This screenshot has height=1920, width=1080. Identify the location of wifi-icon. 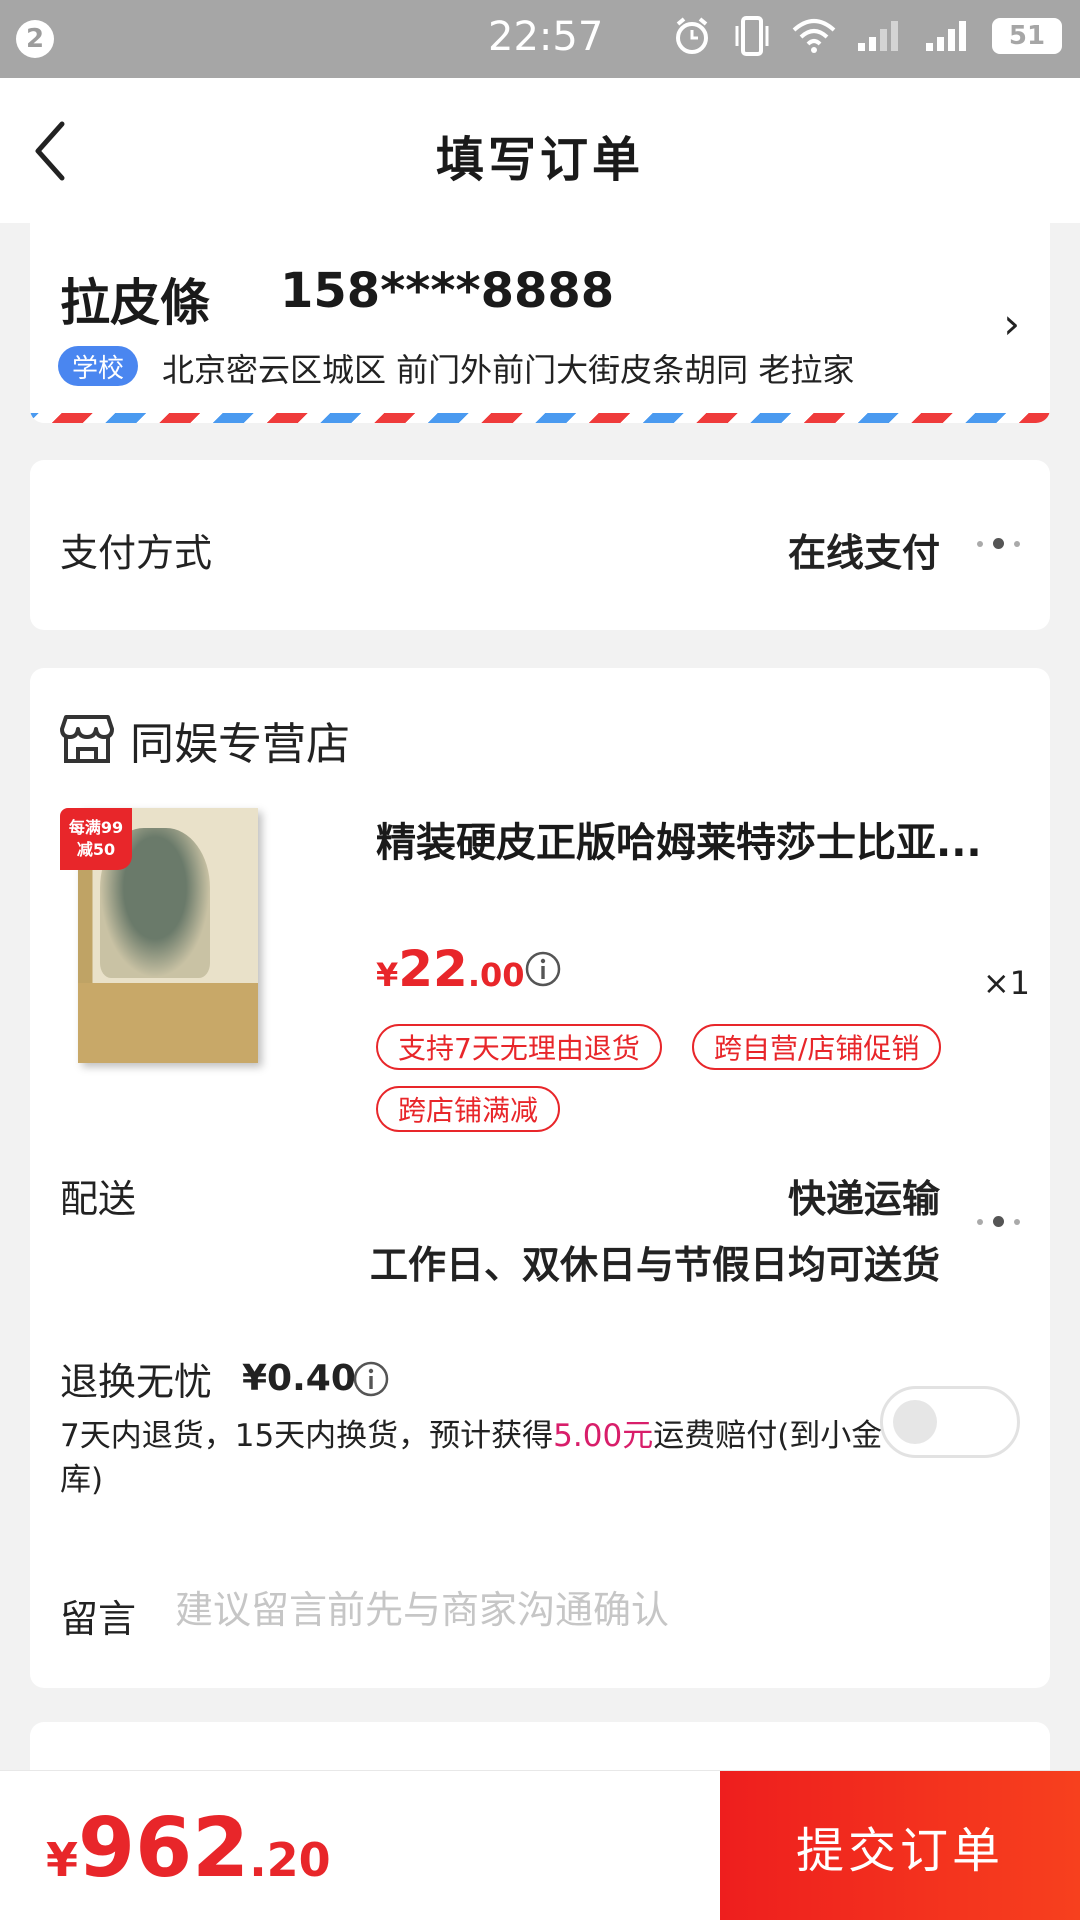
(814, 36).